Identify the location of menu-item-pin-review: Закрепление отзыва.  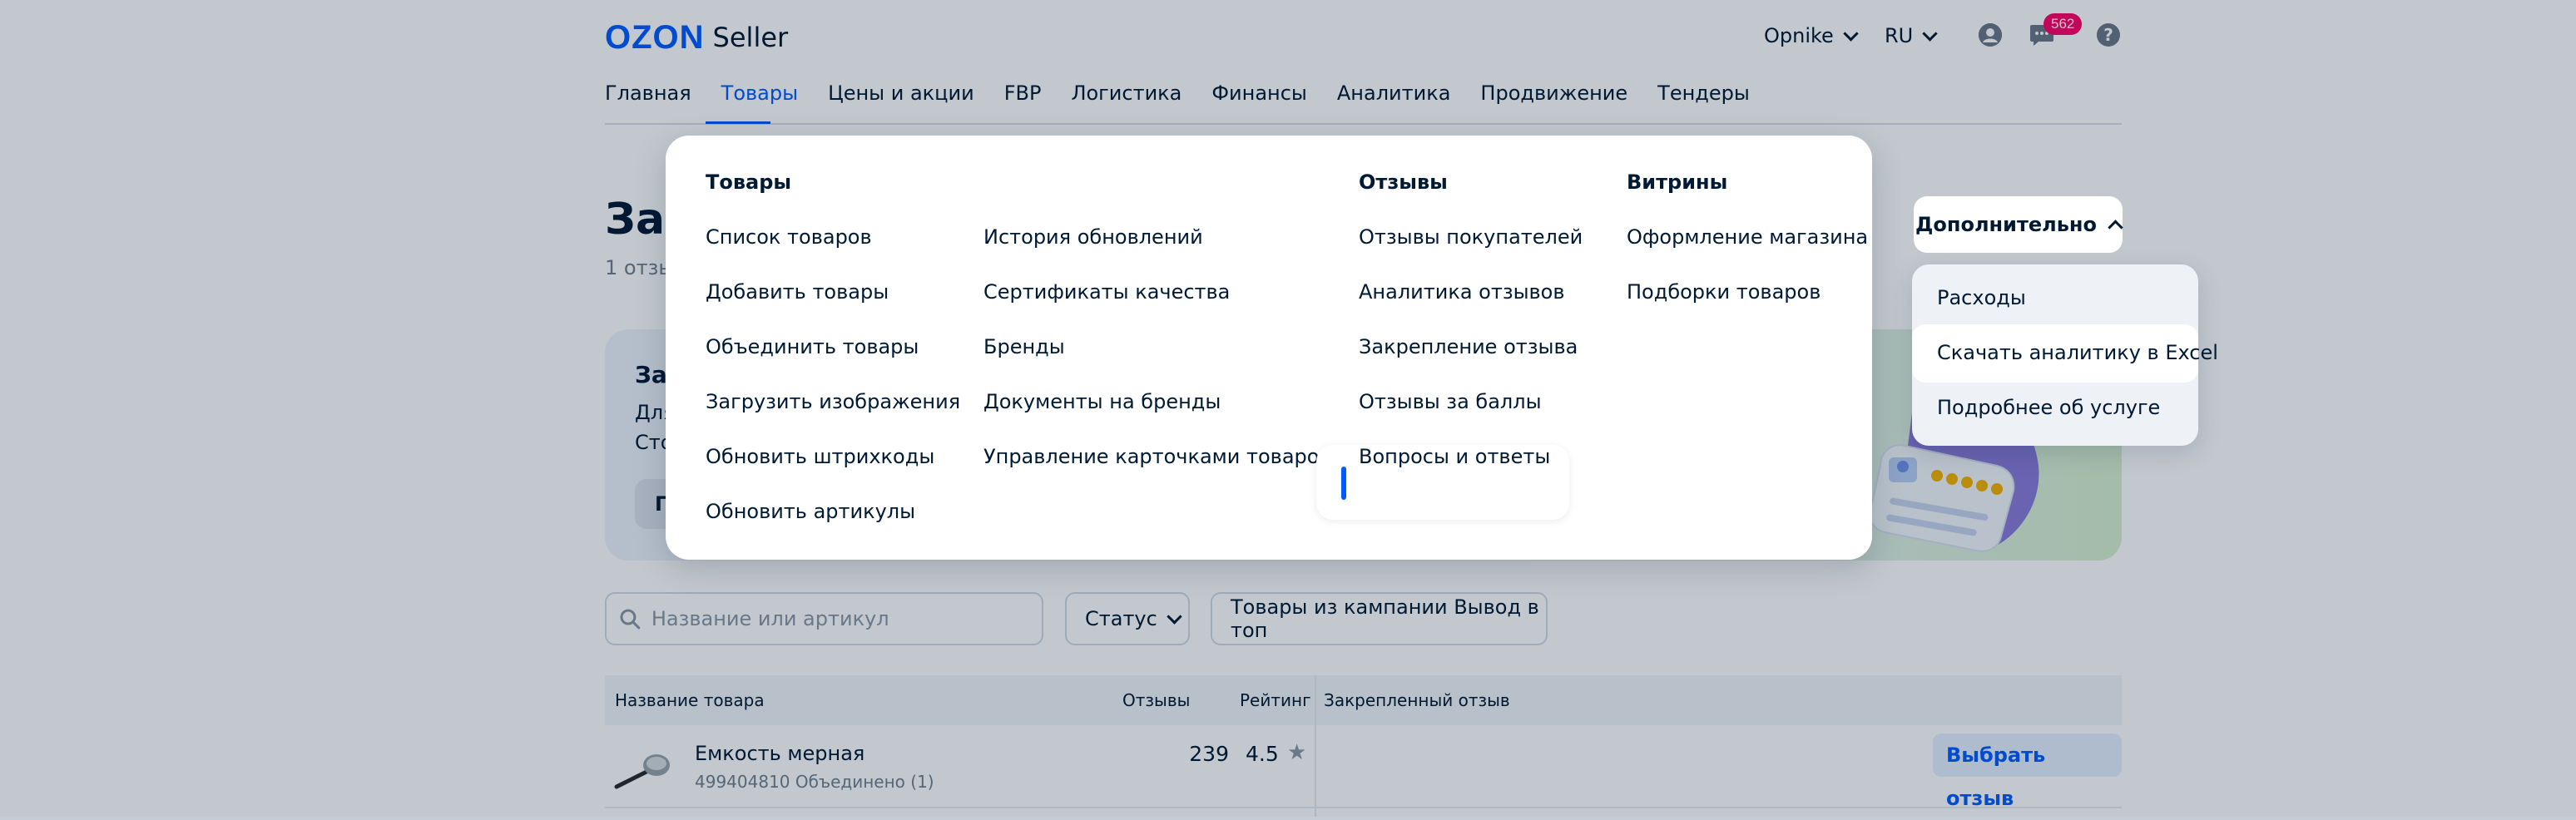
(1468, 346).